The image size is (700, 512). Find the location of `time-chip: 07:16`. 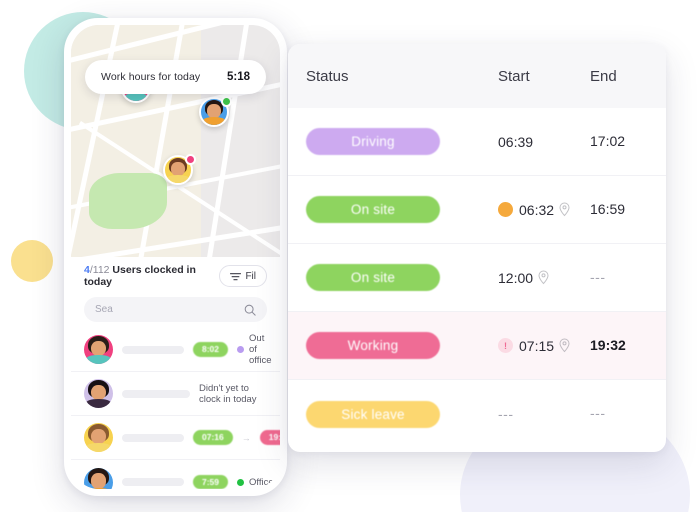

time-chip: 07:16 is located at coordinates (213, 437).